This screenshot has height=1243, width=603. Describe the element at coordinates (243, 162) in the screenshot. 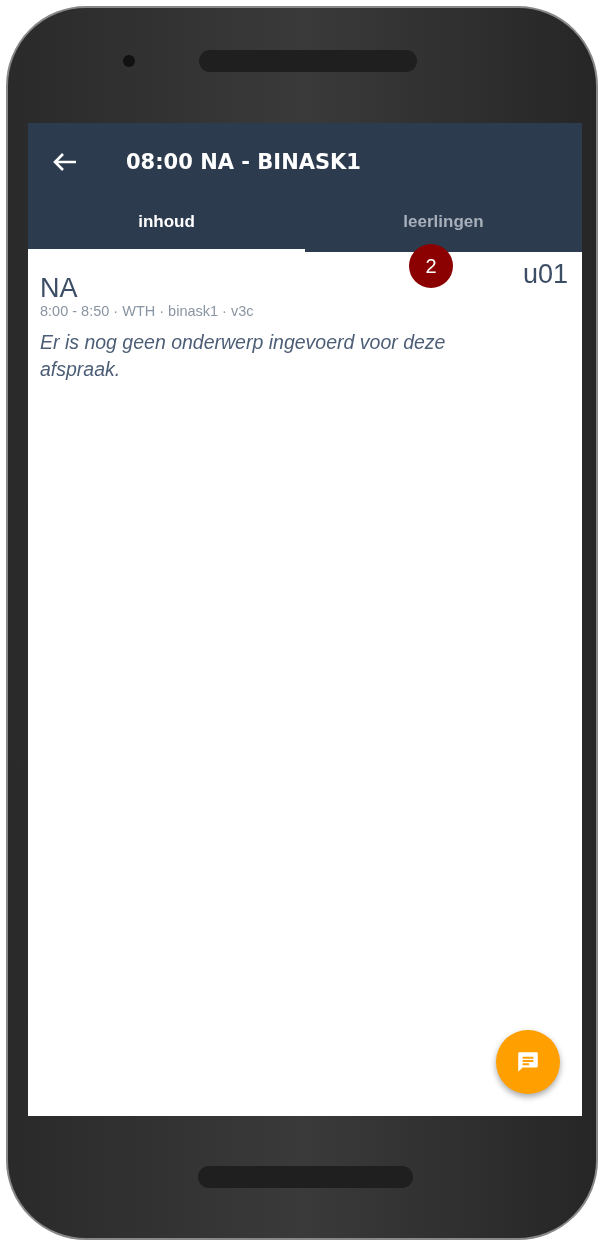

I see `screen-title: 08:00 NA - BINASK1` at that location.